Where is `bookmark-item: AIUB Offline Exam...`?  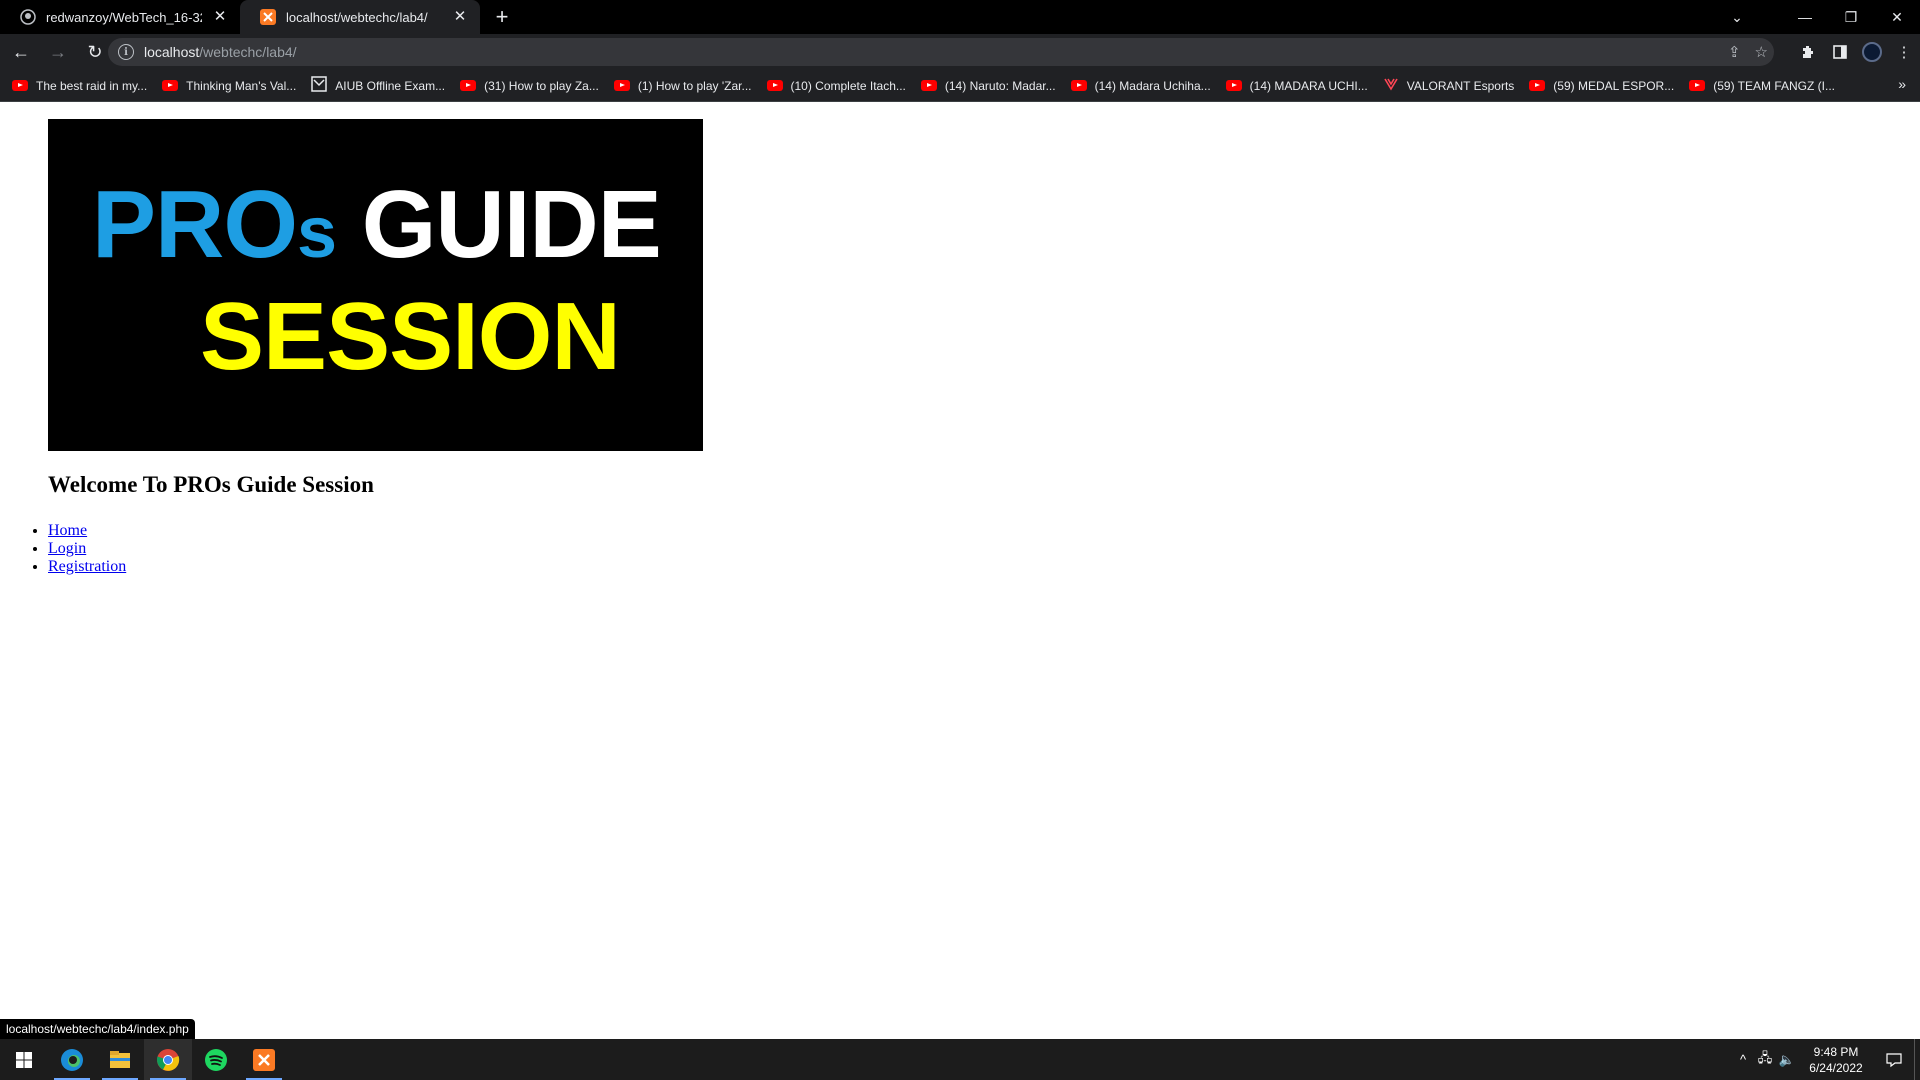 bookmark-item: AIUB Offline Exam... is located at coordinates (378, 85).